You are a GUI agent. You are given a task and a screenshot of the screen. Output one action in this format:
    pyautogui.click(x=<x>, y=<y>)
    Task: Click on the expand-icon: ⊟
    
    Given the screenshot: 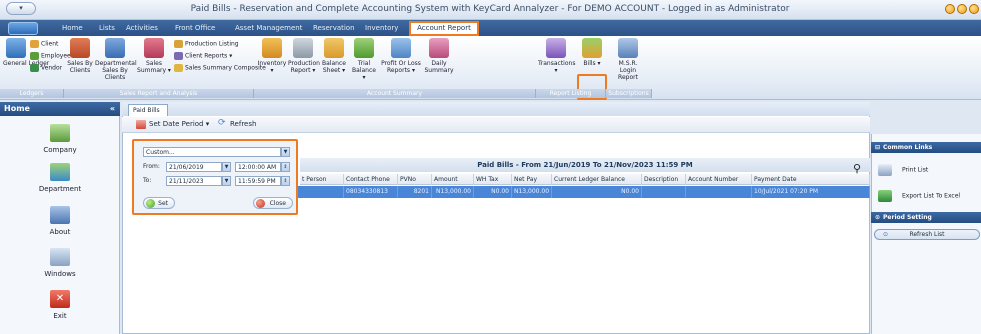 What is the action you would take?
    pyautogui.click(x=878, y=147)
    